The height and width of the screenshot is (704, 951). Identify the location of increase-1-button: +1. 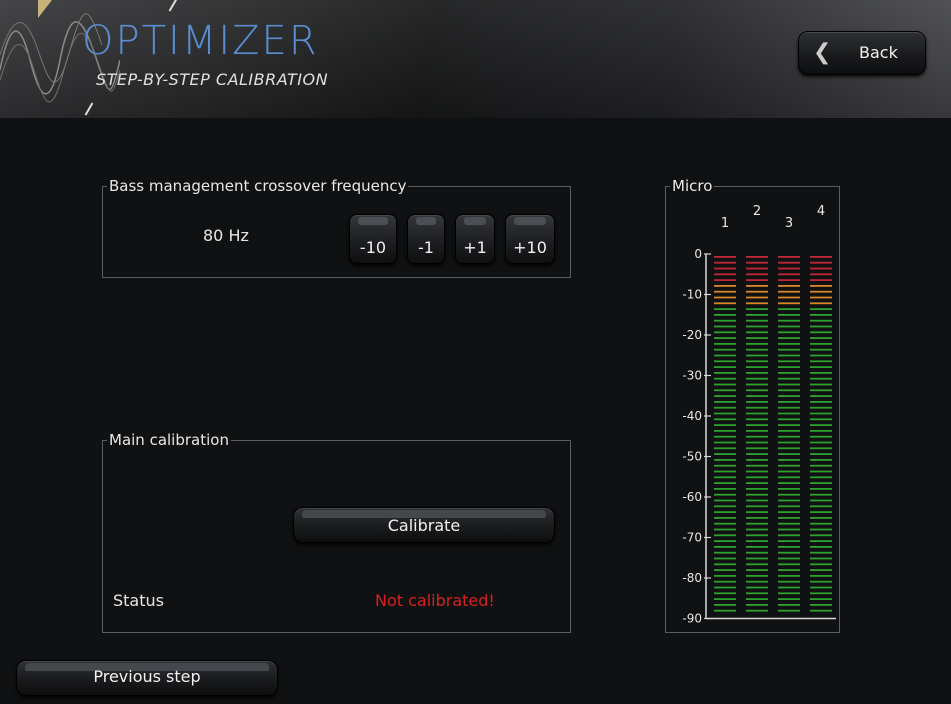
(475, 239).